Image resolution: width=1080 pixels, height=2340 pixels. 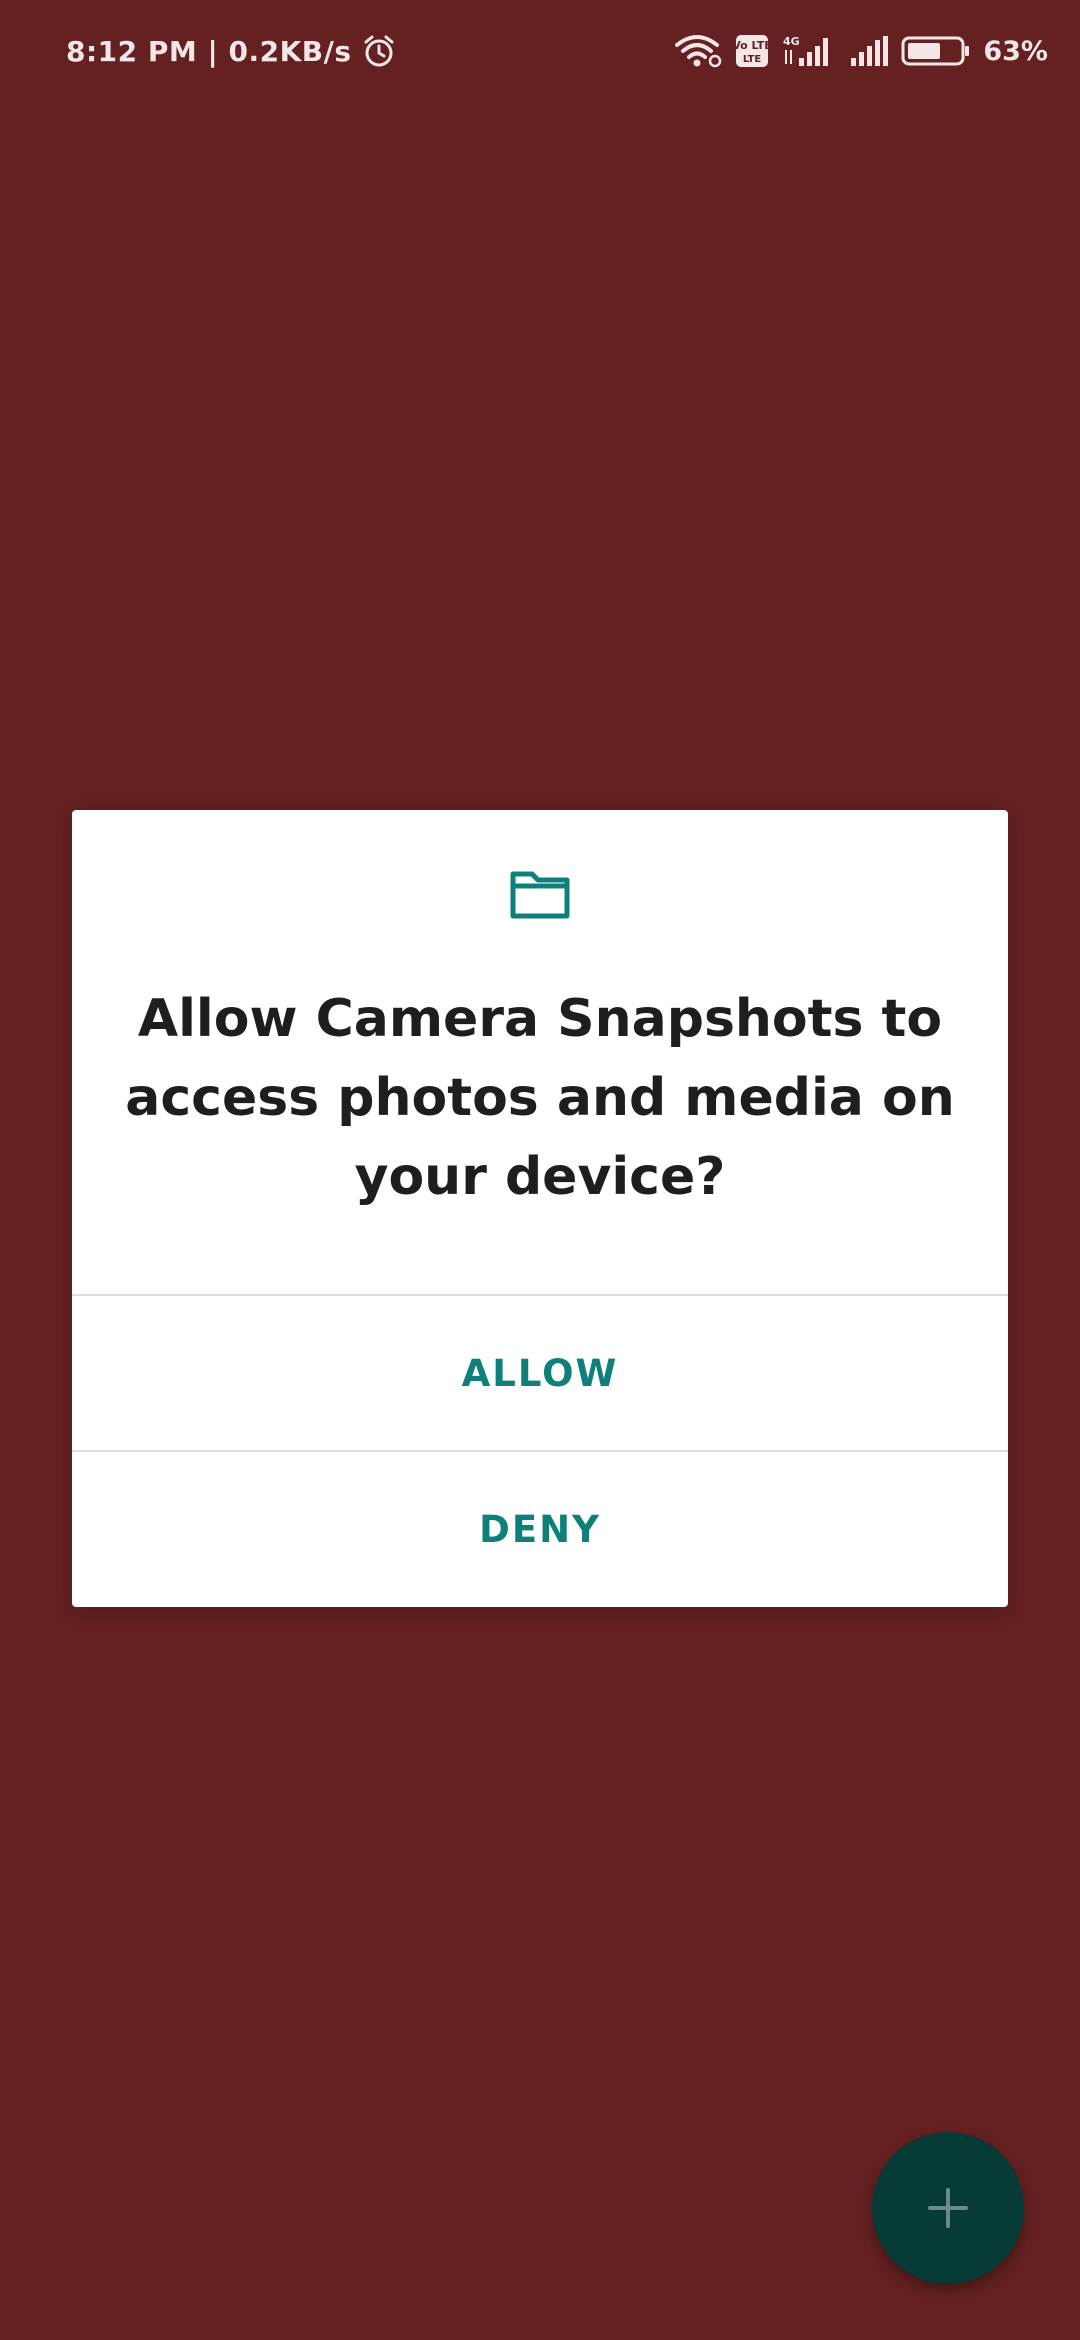 What do you see at coordinates (806, 50) in the screenshot?
I see `signal-4g-icon: 4G` at bounding box center [806, 50].